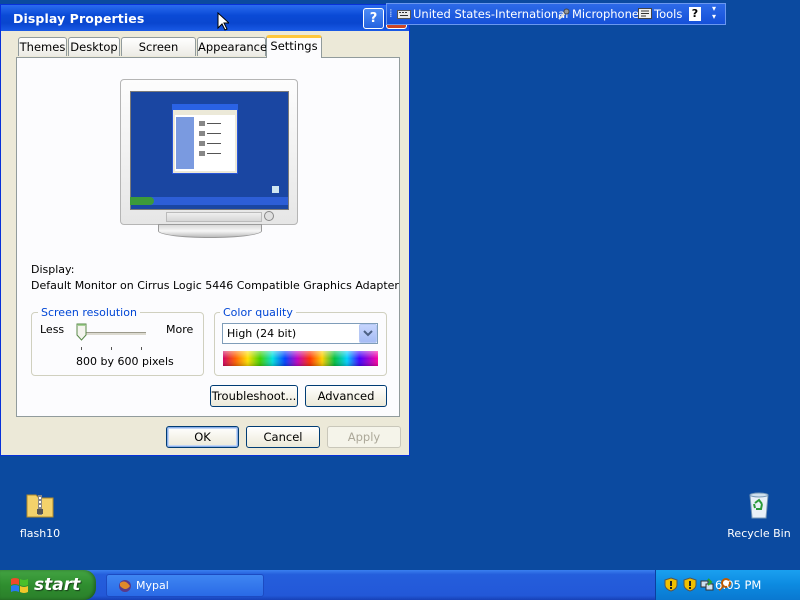 The height and width of the screenshot is (600, 800). What do you see at coordinates (759, 533) in the screenshot?
I see `desktop-icon-label: Recycle Bin` at bounding box center [759, 533].